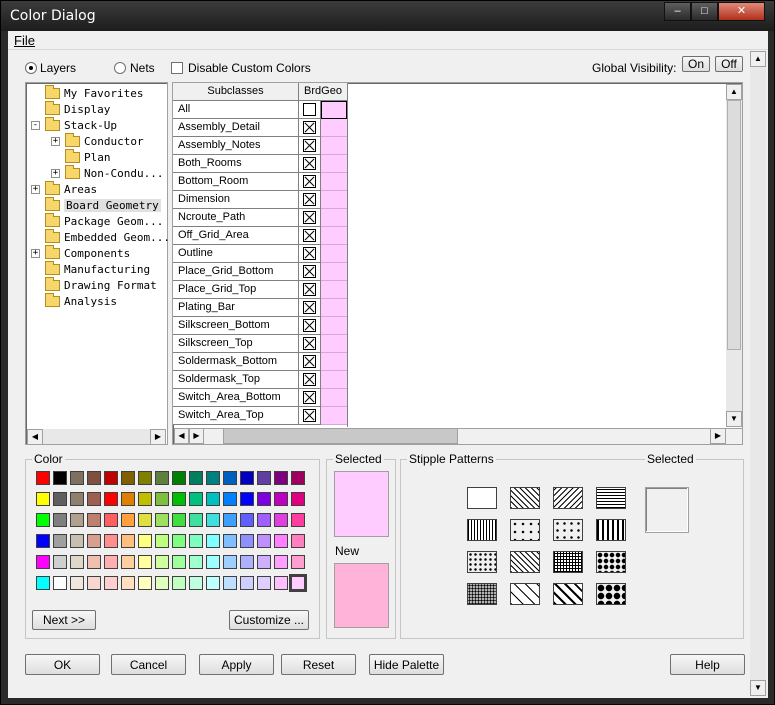 This screenshot has height=705, width=775. Describe the element at coordinates (236, 664) in the screenshot. I see `apply-button: Apply` at that location.